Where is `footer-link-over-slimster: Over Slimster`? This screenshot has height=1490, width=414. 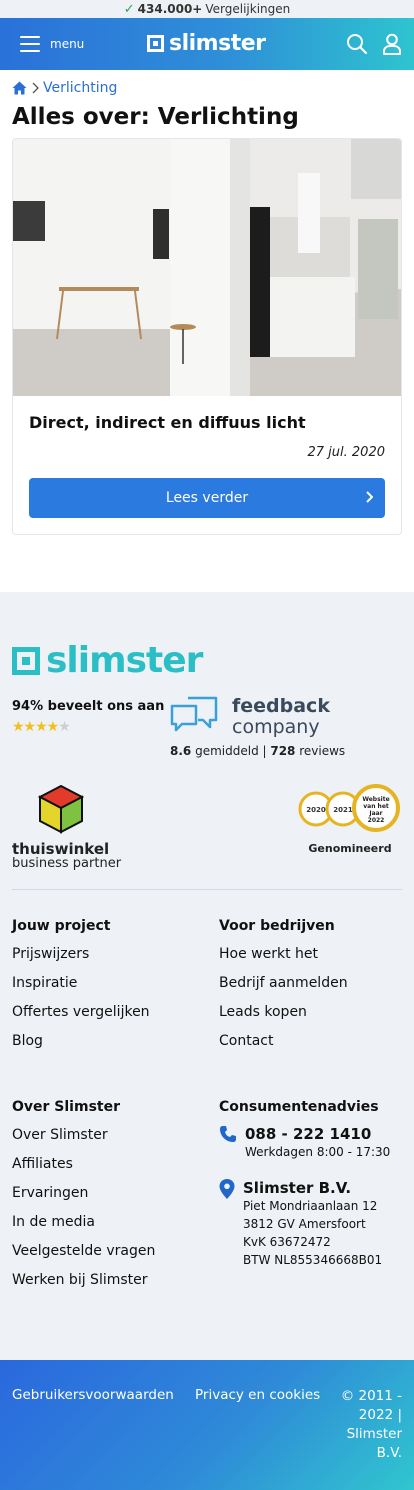
footer-link-over-slimster: Over Slimster is located at coordinates (107, 1135).